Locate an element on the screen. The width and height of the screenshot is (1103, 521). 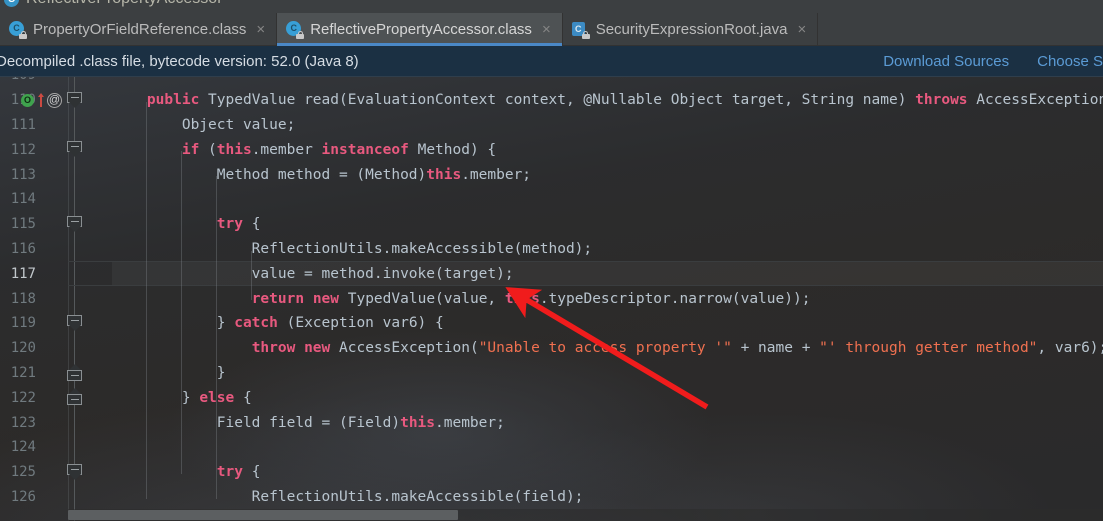
lock-icon is located at coordinates (300, 34).